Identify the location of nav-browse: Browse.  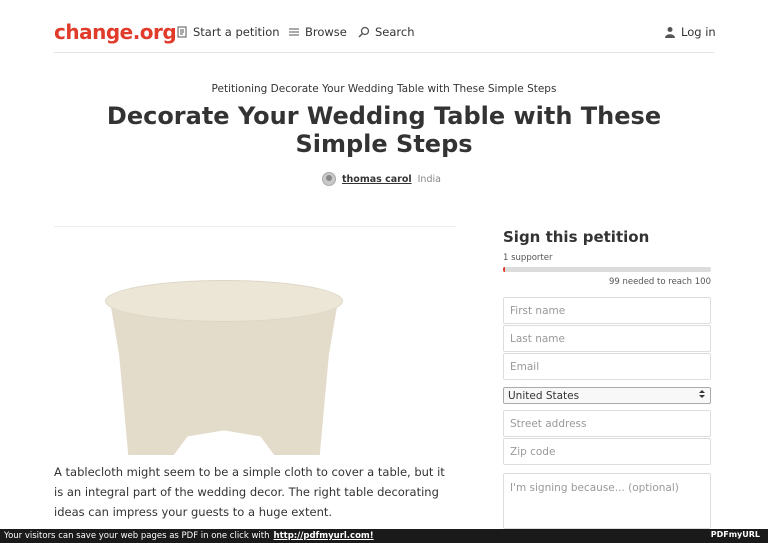
(317, 32).